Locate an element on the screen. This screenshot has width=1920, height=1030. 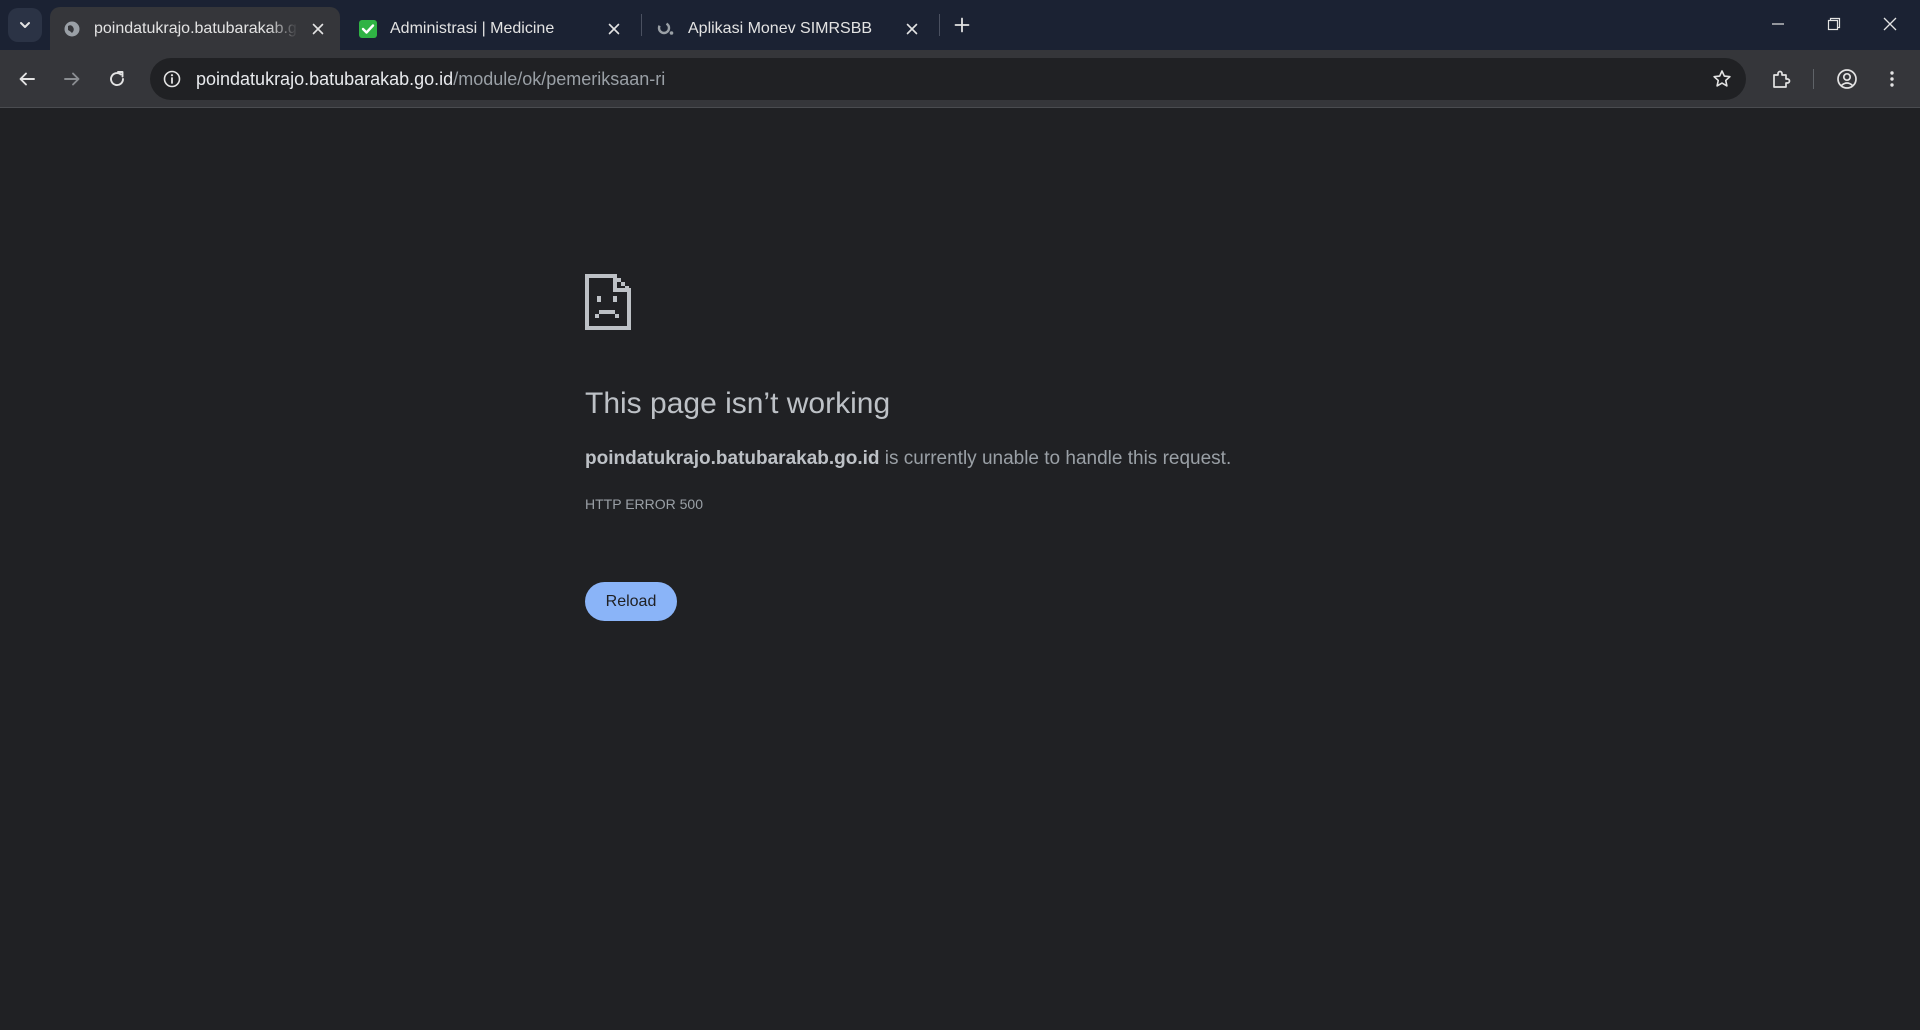
account-circle-icon is located at coordinates (1847, 79).